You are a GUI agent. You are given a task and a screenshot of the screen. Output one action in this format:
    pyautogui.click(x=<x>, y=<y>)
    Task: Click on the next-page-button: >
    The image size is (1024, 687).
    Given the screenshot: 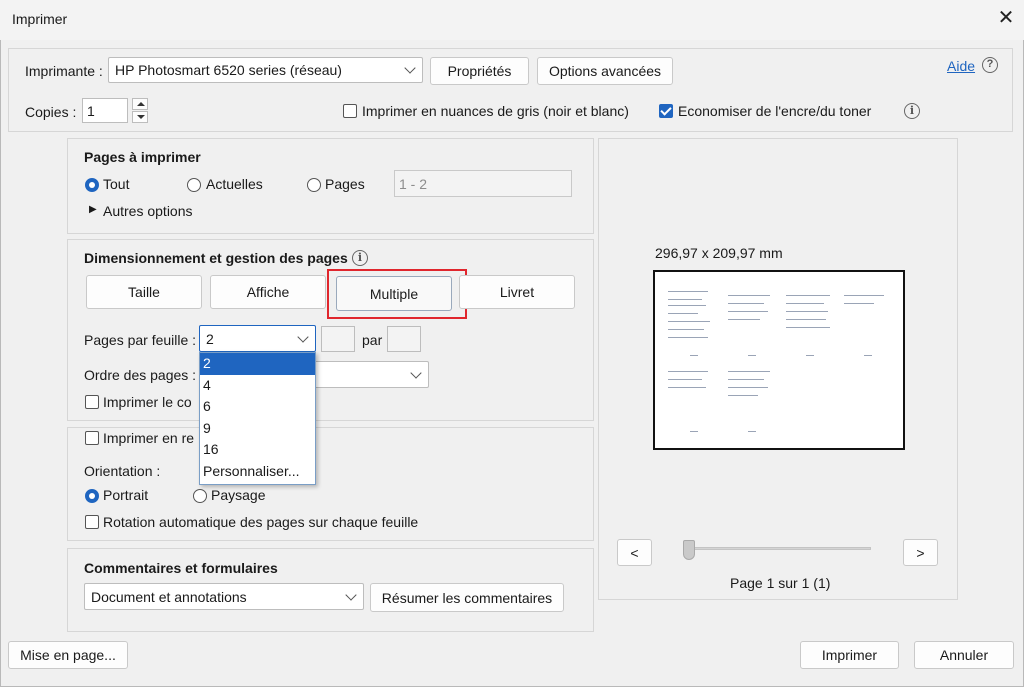 What is the action you would take?
    pyautogui.click(x=920, y=552)
    